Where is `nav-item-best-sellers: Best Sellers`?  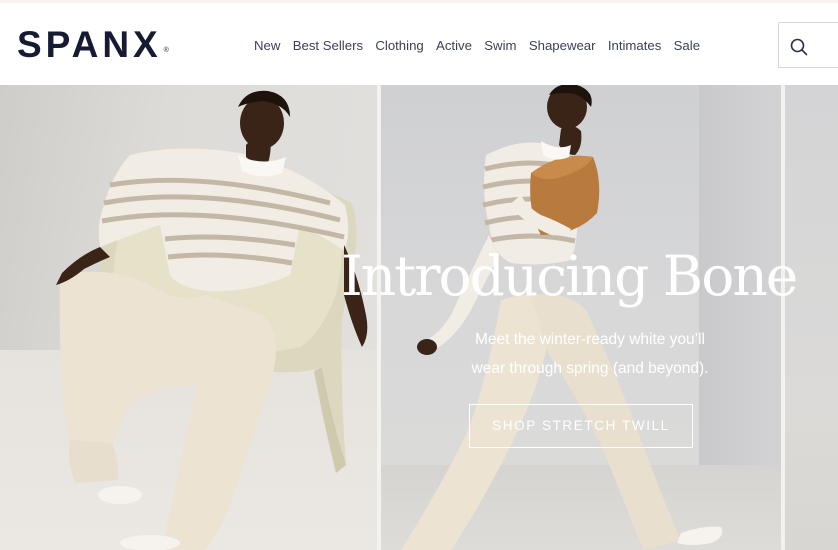
nav-item-best-sellers: Best Sellers is located at coordinates (328, 46).